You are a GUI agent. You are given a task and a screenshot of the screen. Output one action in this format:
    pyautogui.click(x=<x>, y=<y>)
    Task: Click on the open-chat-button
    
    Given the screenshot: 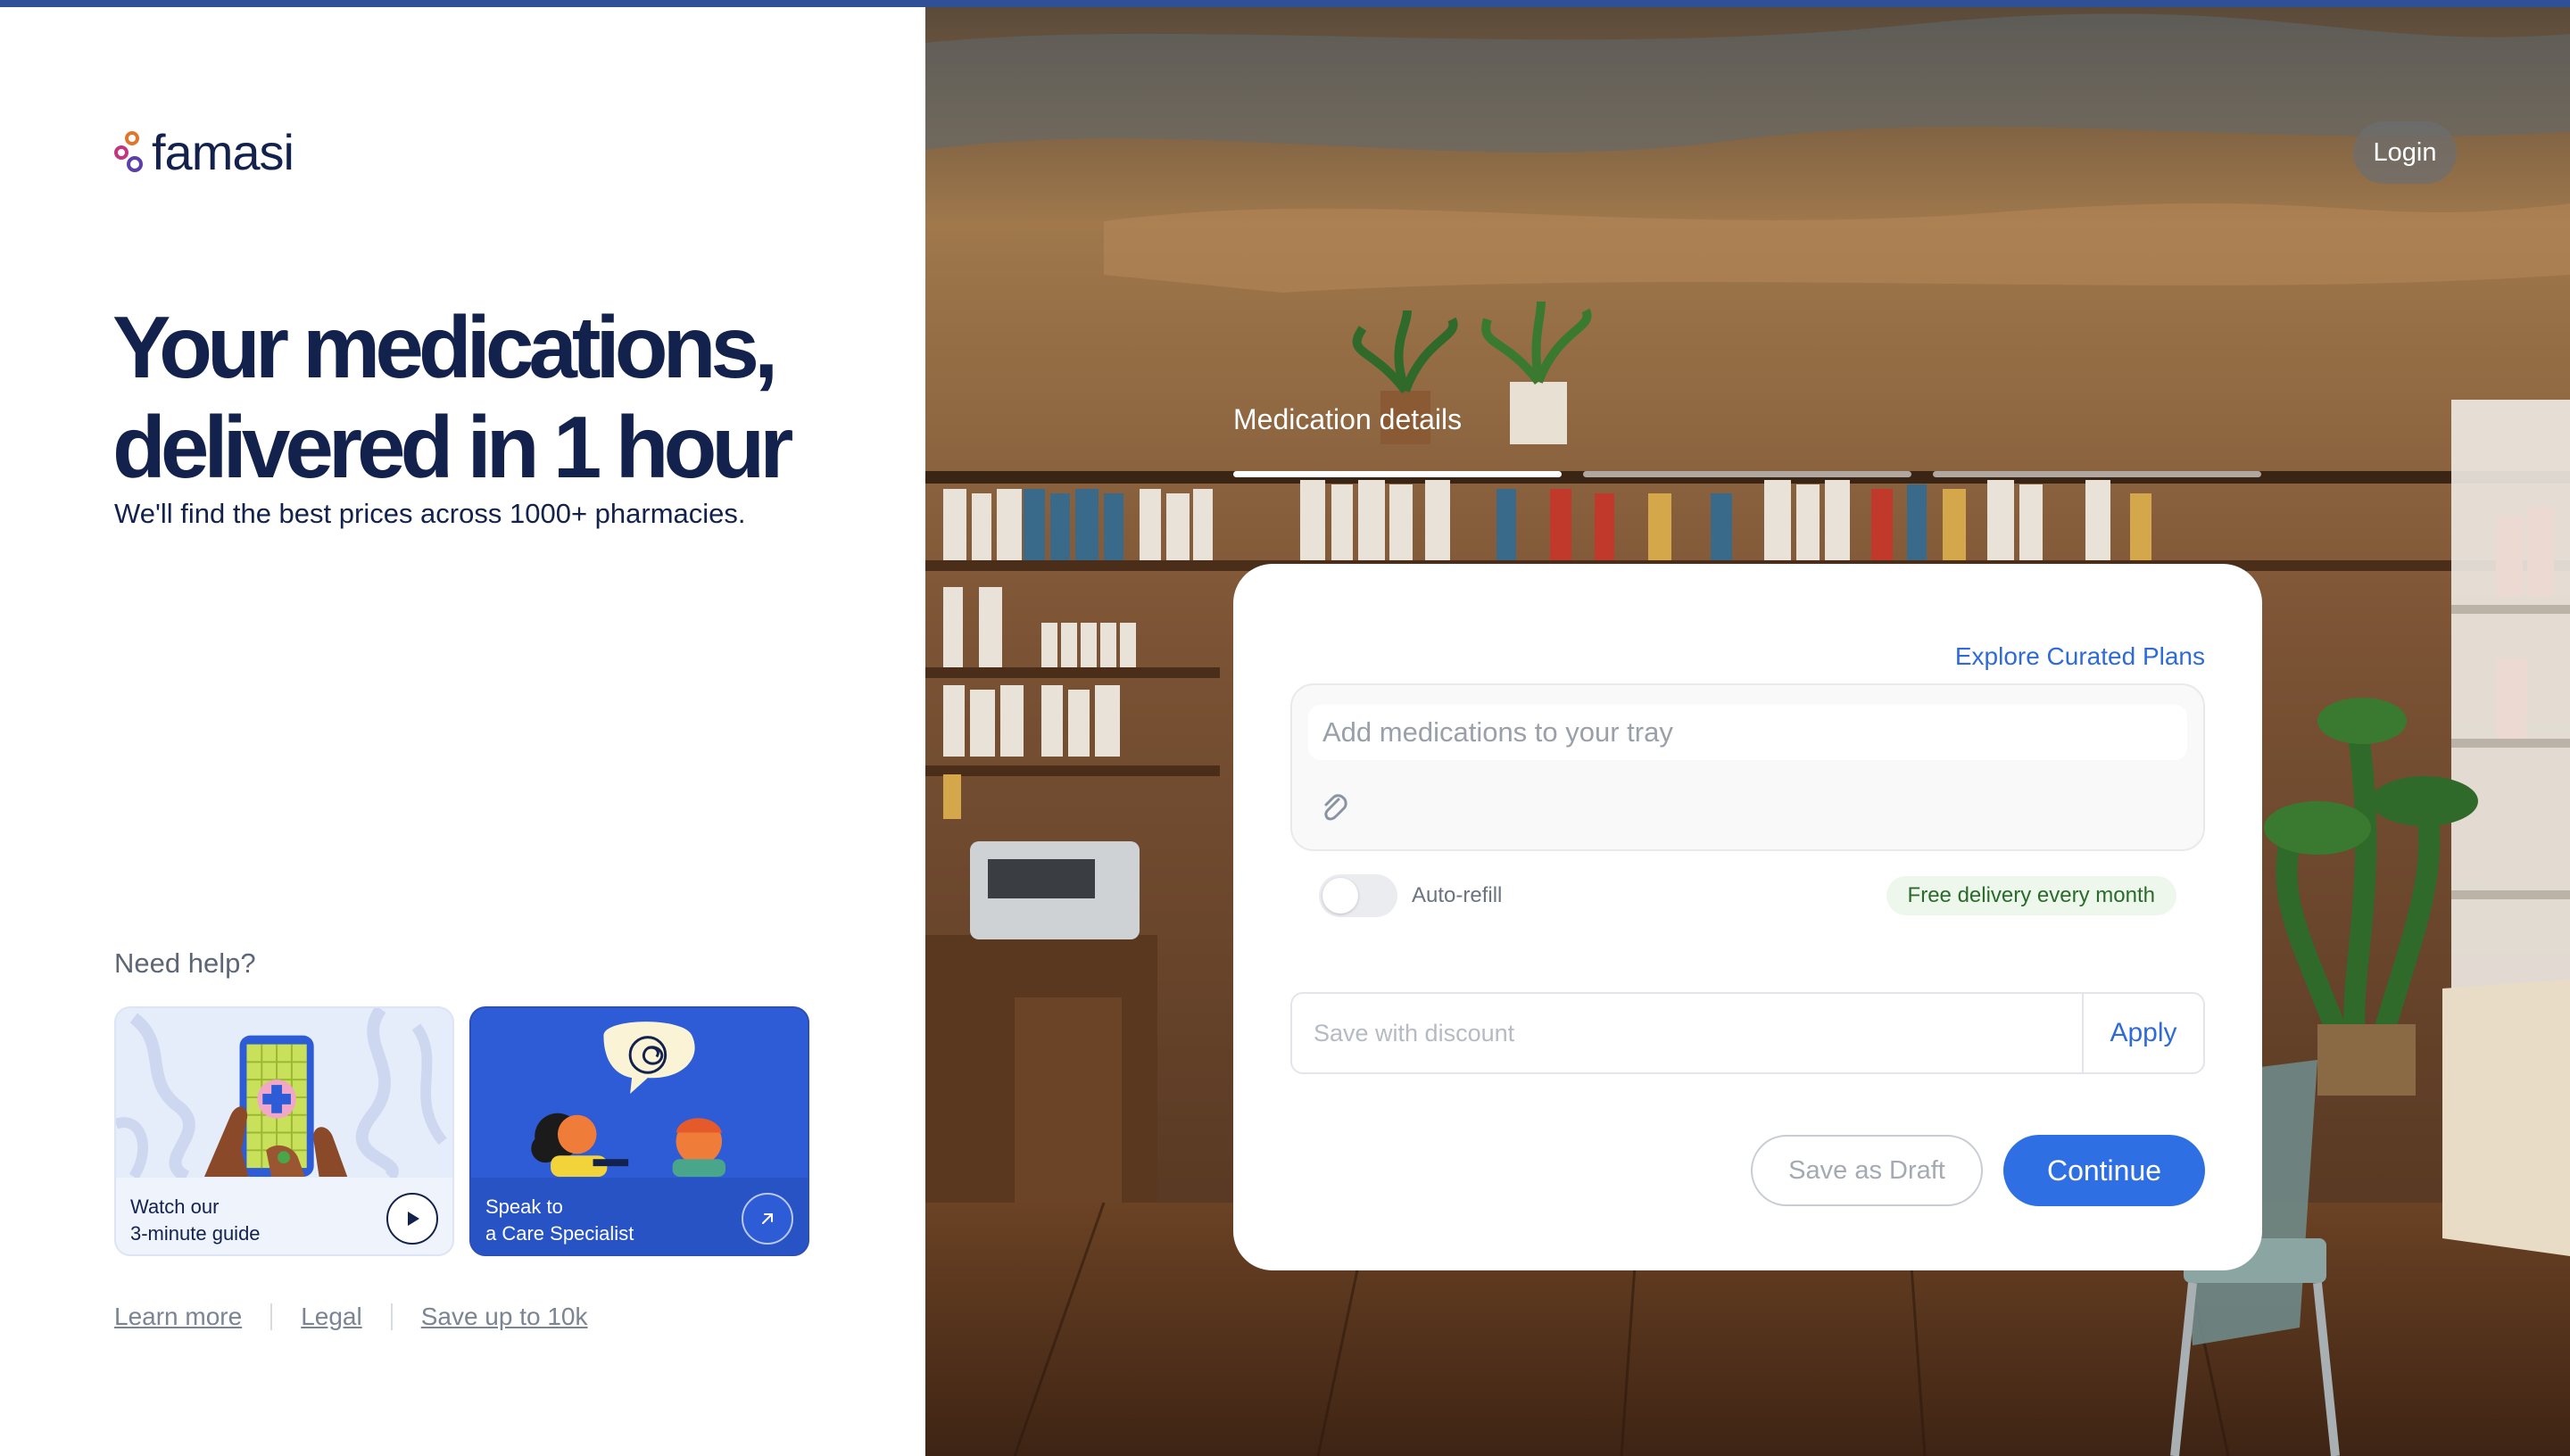 What is the action you would take?
    pyautogui.click(x=767, y=1219)
    